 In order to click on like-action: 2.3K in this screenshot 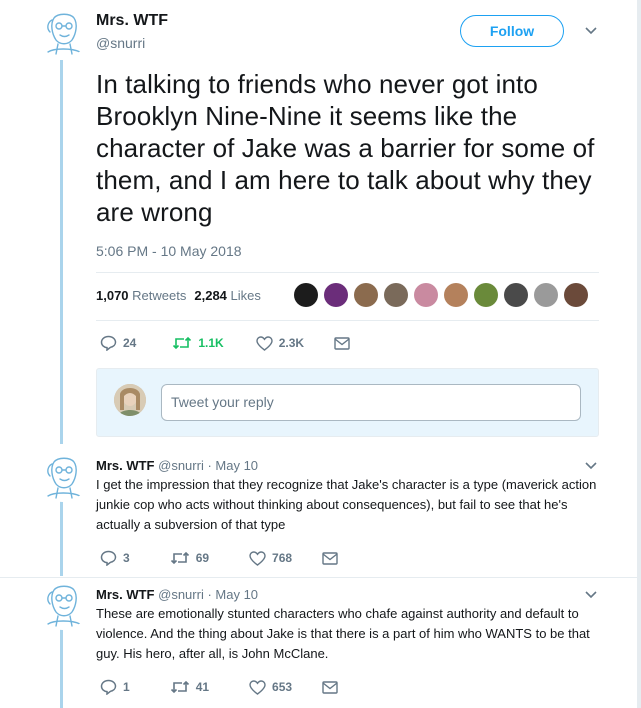, I will do `click(280, 343)`.